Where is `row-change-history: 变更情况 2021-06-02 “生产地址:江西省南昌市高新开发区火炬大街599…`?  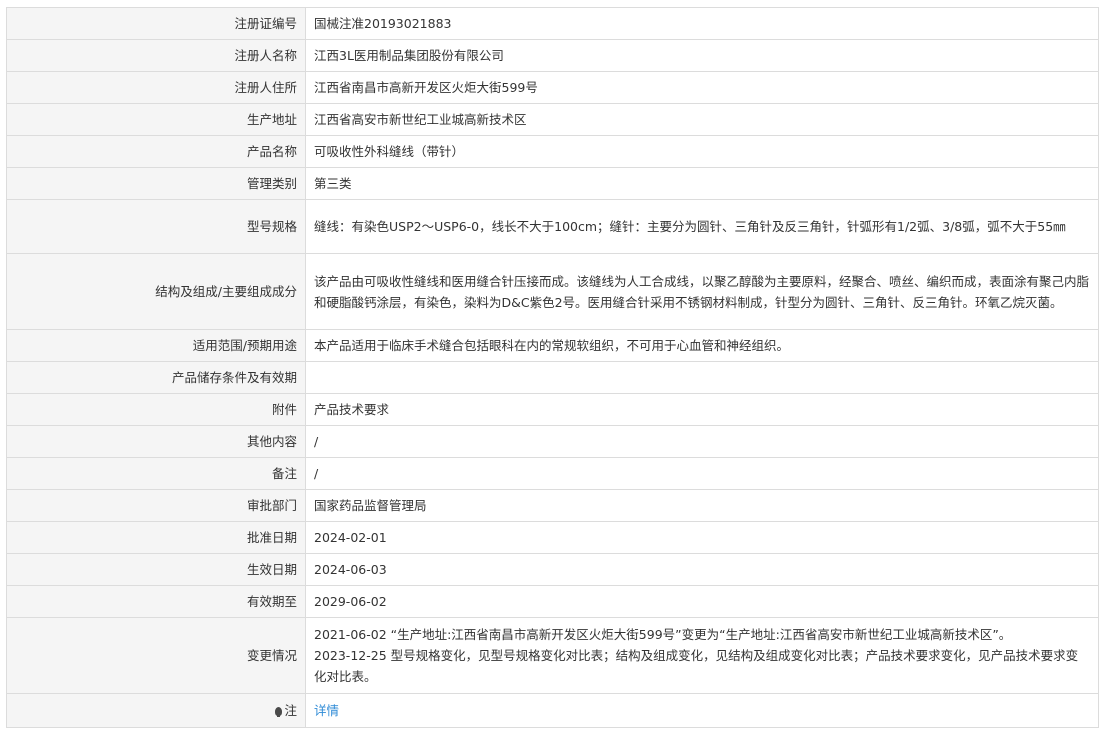 row-change-history: 变更情况 2021-06-02 “生产地址:江西省南昌市高新开发区火炬大街599… is located at coordinates (552, 655).